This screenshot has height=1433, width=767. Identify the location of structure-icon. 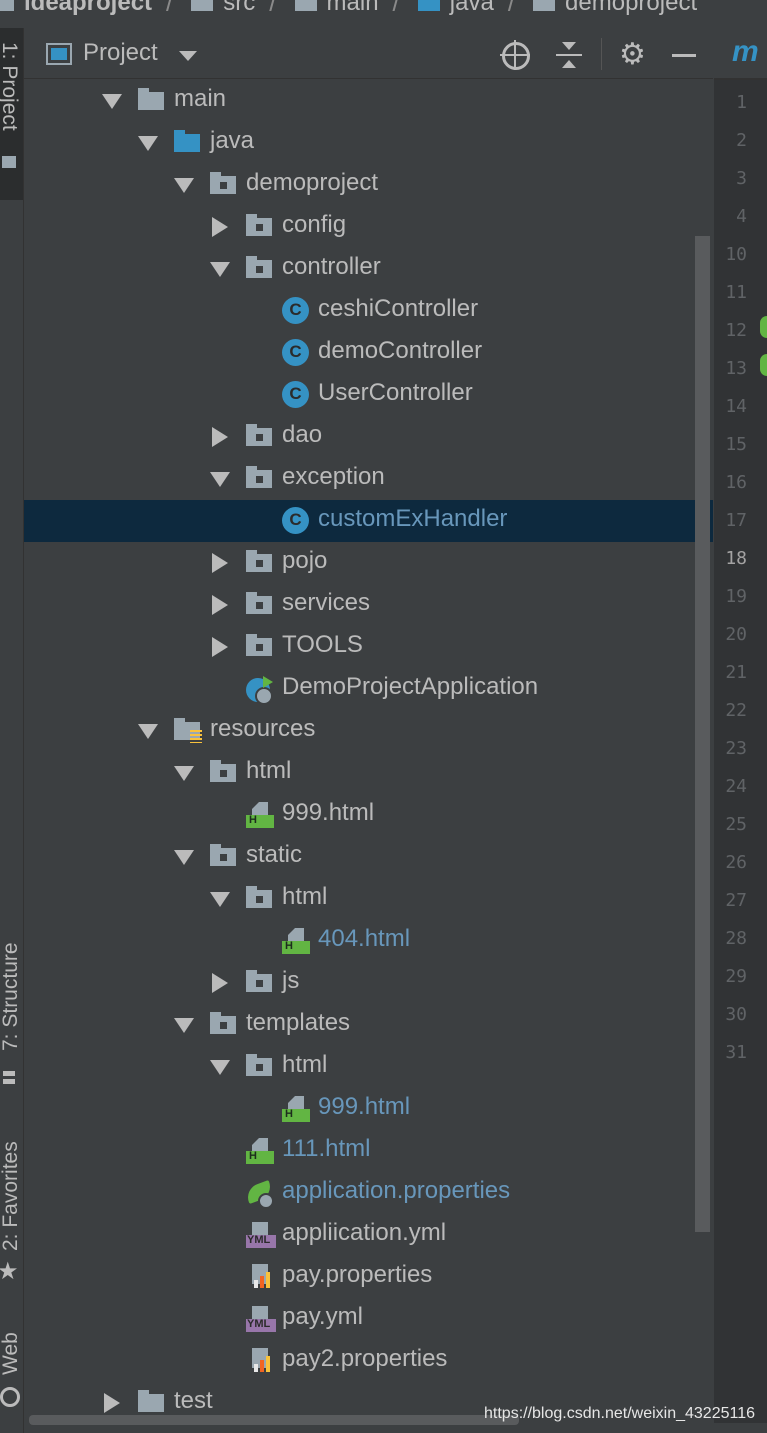
(9, 1078).